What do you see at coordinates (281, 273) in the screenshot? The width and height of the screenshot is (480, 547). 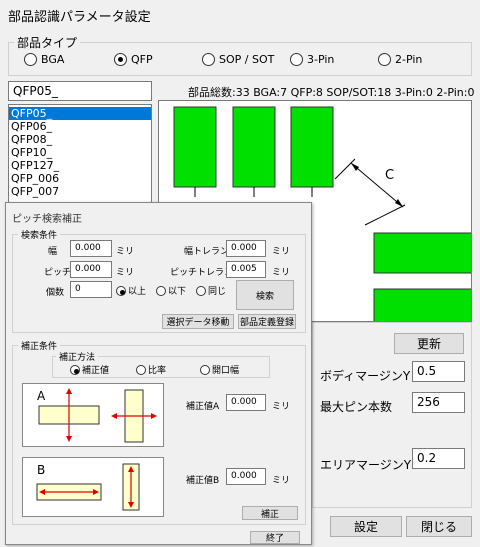 I see `pitch-tolerance-unit: ミリ` at bounding box center [281, 273].